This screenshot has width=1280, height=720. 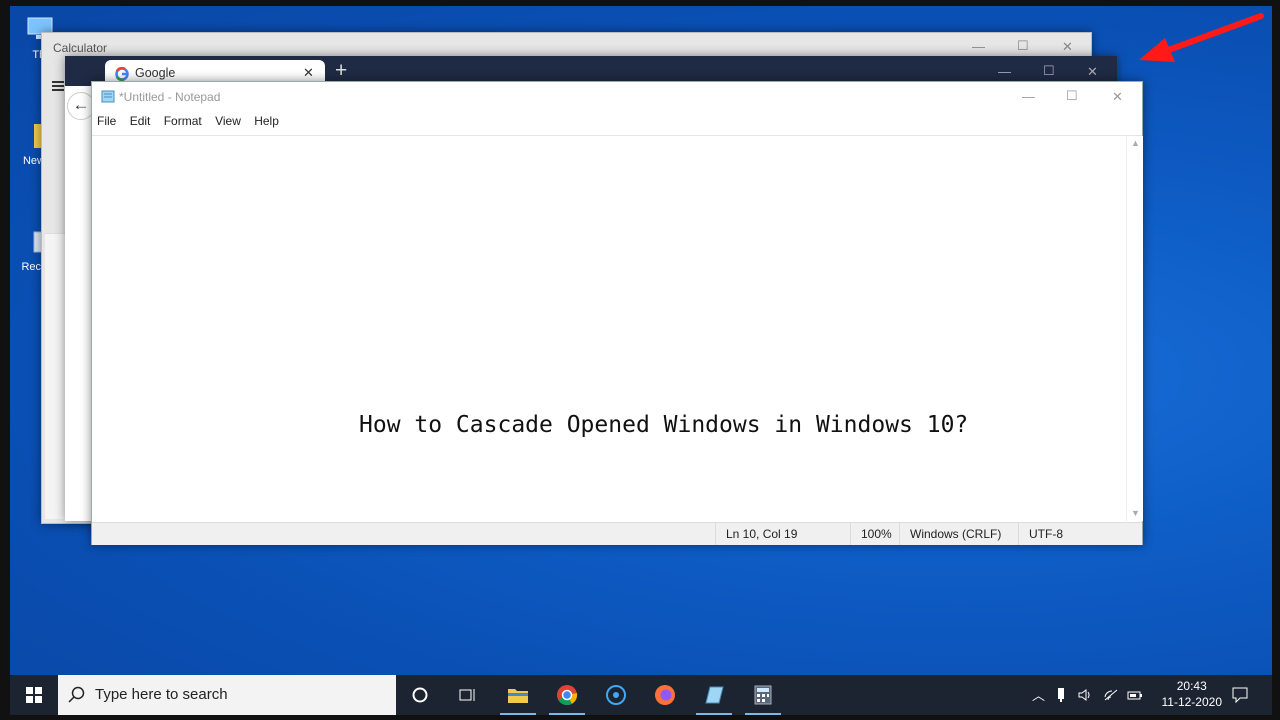 I want to click on red-arrow-annotation, so click(x=1201, y=37).